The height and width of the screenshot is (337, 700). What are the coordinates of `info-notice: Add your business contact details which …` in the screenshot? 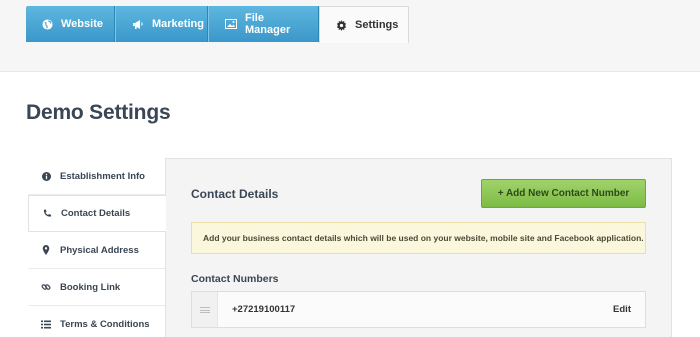 It's located at (418, 238).